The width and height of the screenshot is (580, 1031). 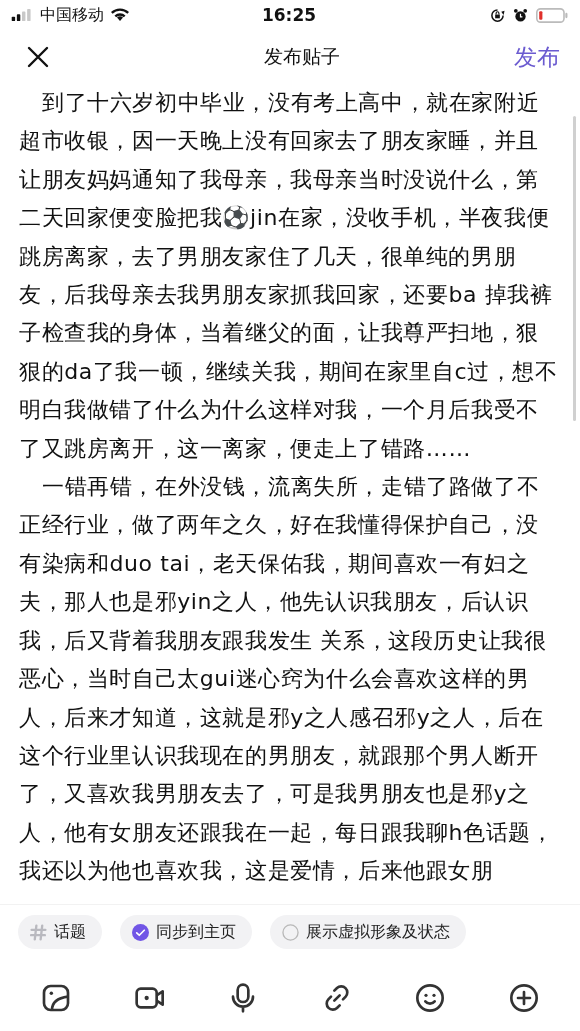 What do you see at coordinates (368, 932) in the screenshot?
I see `option-chip: 展示虚拟形象及状态` at bounding box center [368, 932].